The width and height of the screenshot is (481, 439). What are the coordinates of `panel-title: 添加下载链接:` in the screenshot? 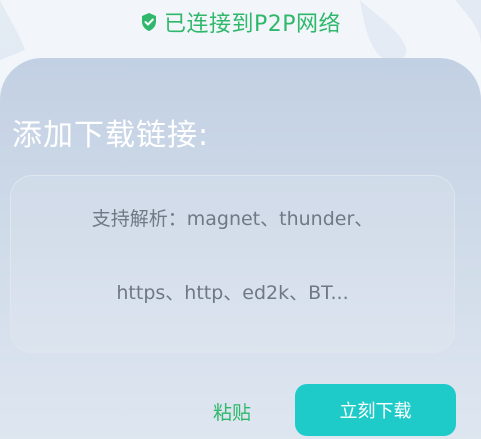 It's located at (111, 135).